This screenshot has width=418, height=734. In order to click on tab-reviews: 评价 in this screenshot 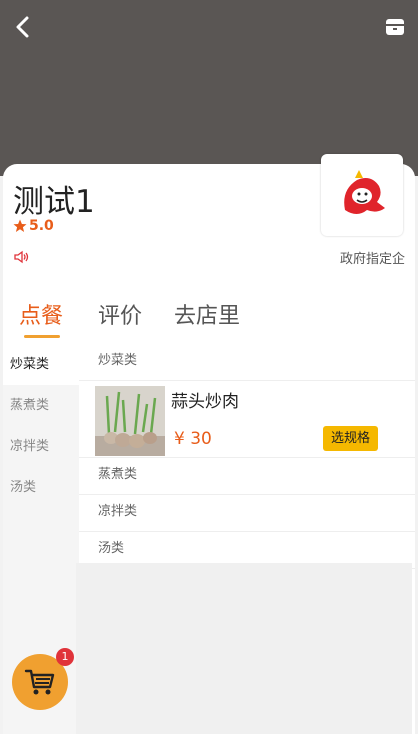, I will do `click(120, 314)`.